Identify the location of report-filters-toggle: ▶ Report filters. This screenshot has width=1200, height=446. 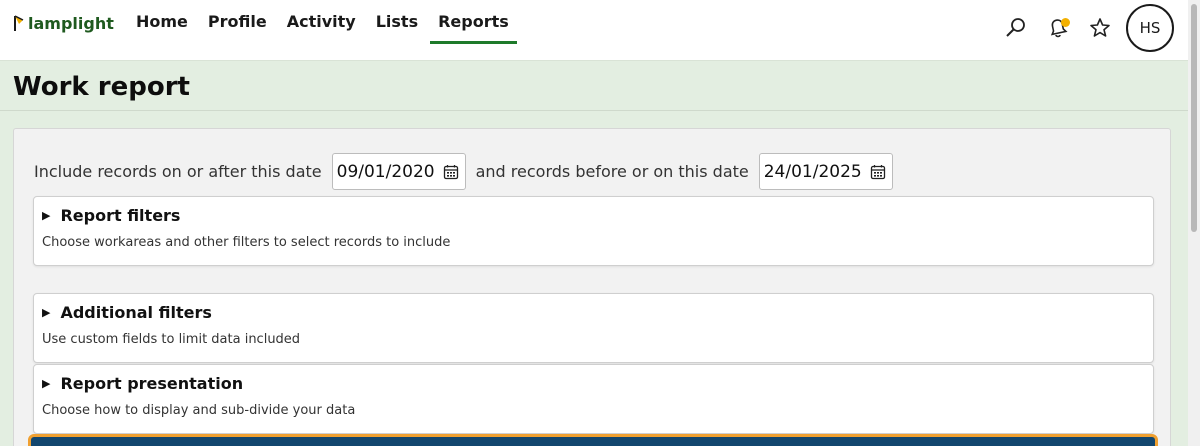
(111, 215).